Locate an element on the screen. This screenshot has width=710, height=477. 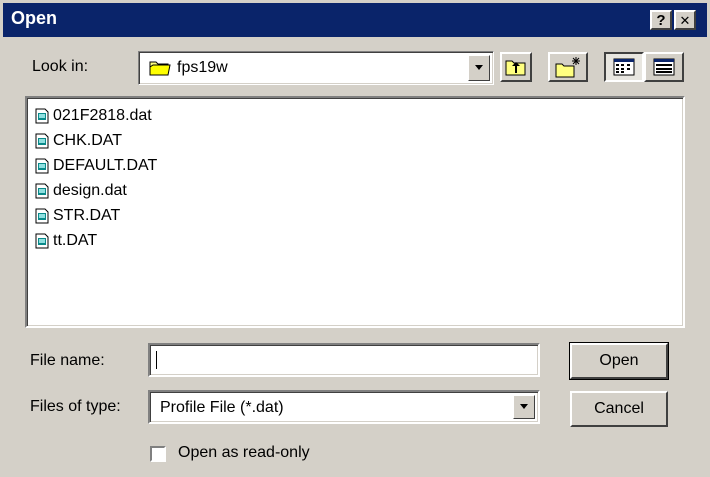
look-in-dropdown-button is located at coordinates (479, 68).